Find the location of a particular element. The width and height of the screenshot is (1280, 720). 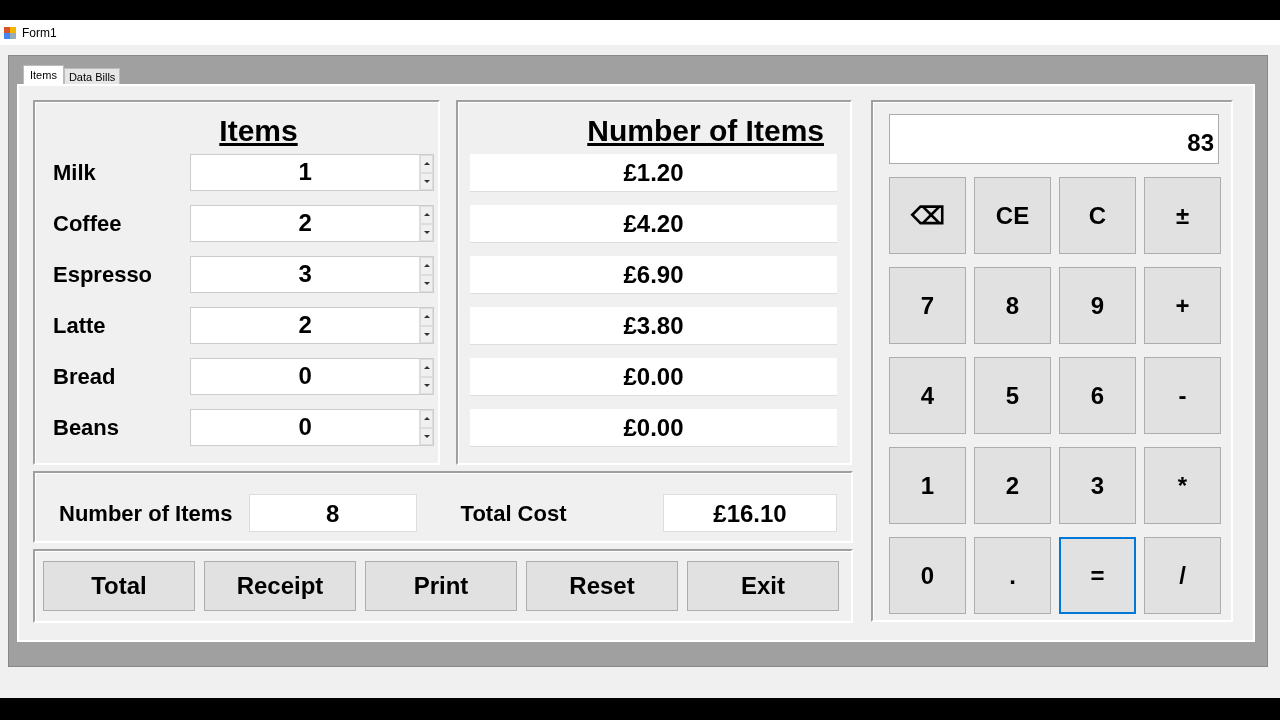

calculator-key: 9 is located at coordinates (1097, 305).